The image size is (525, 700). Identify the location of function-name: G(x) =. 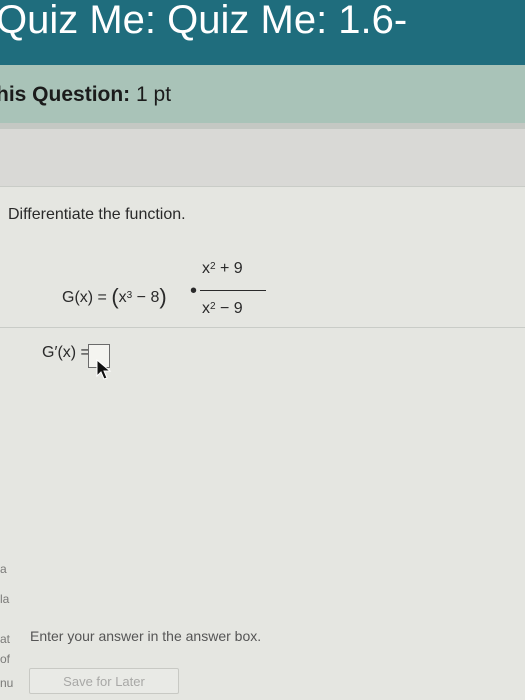
(84, 297).